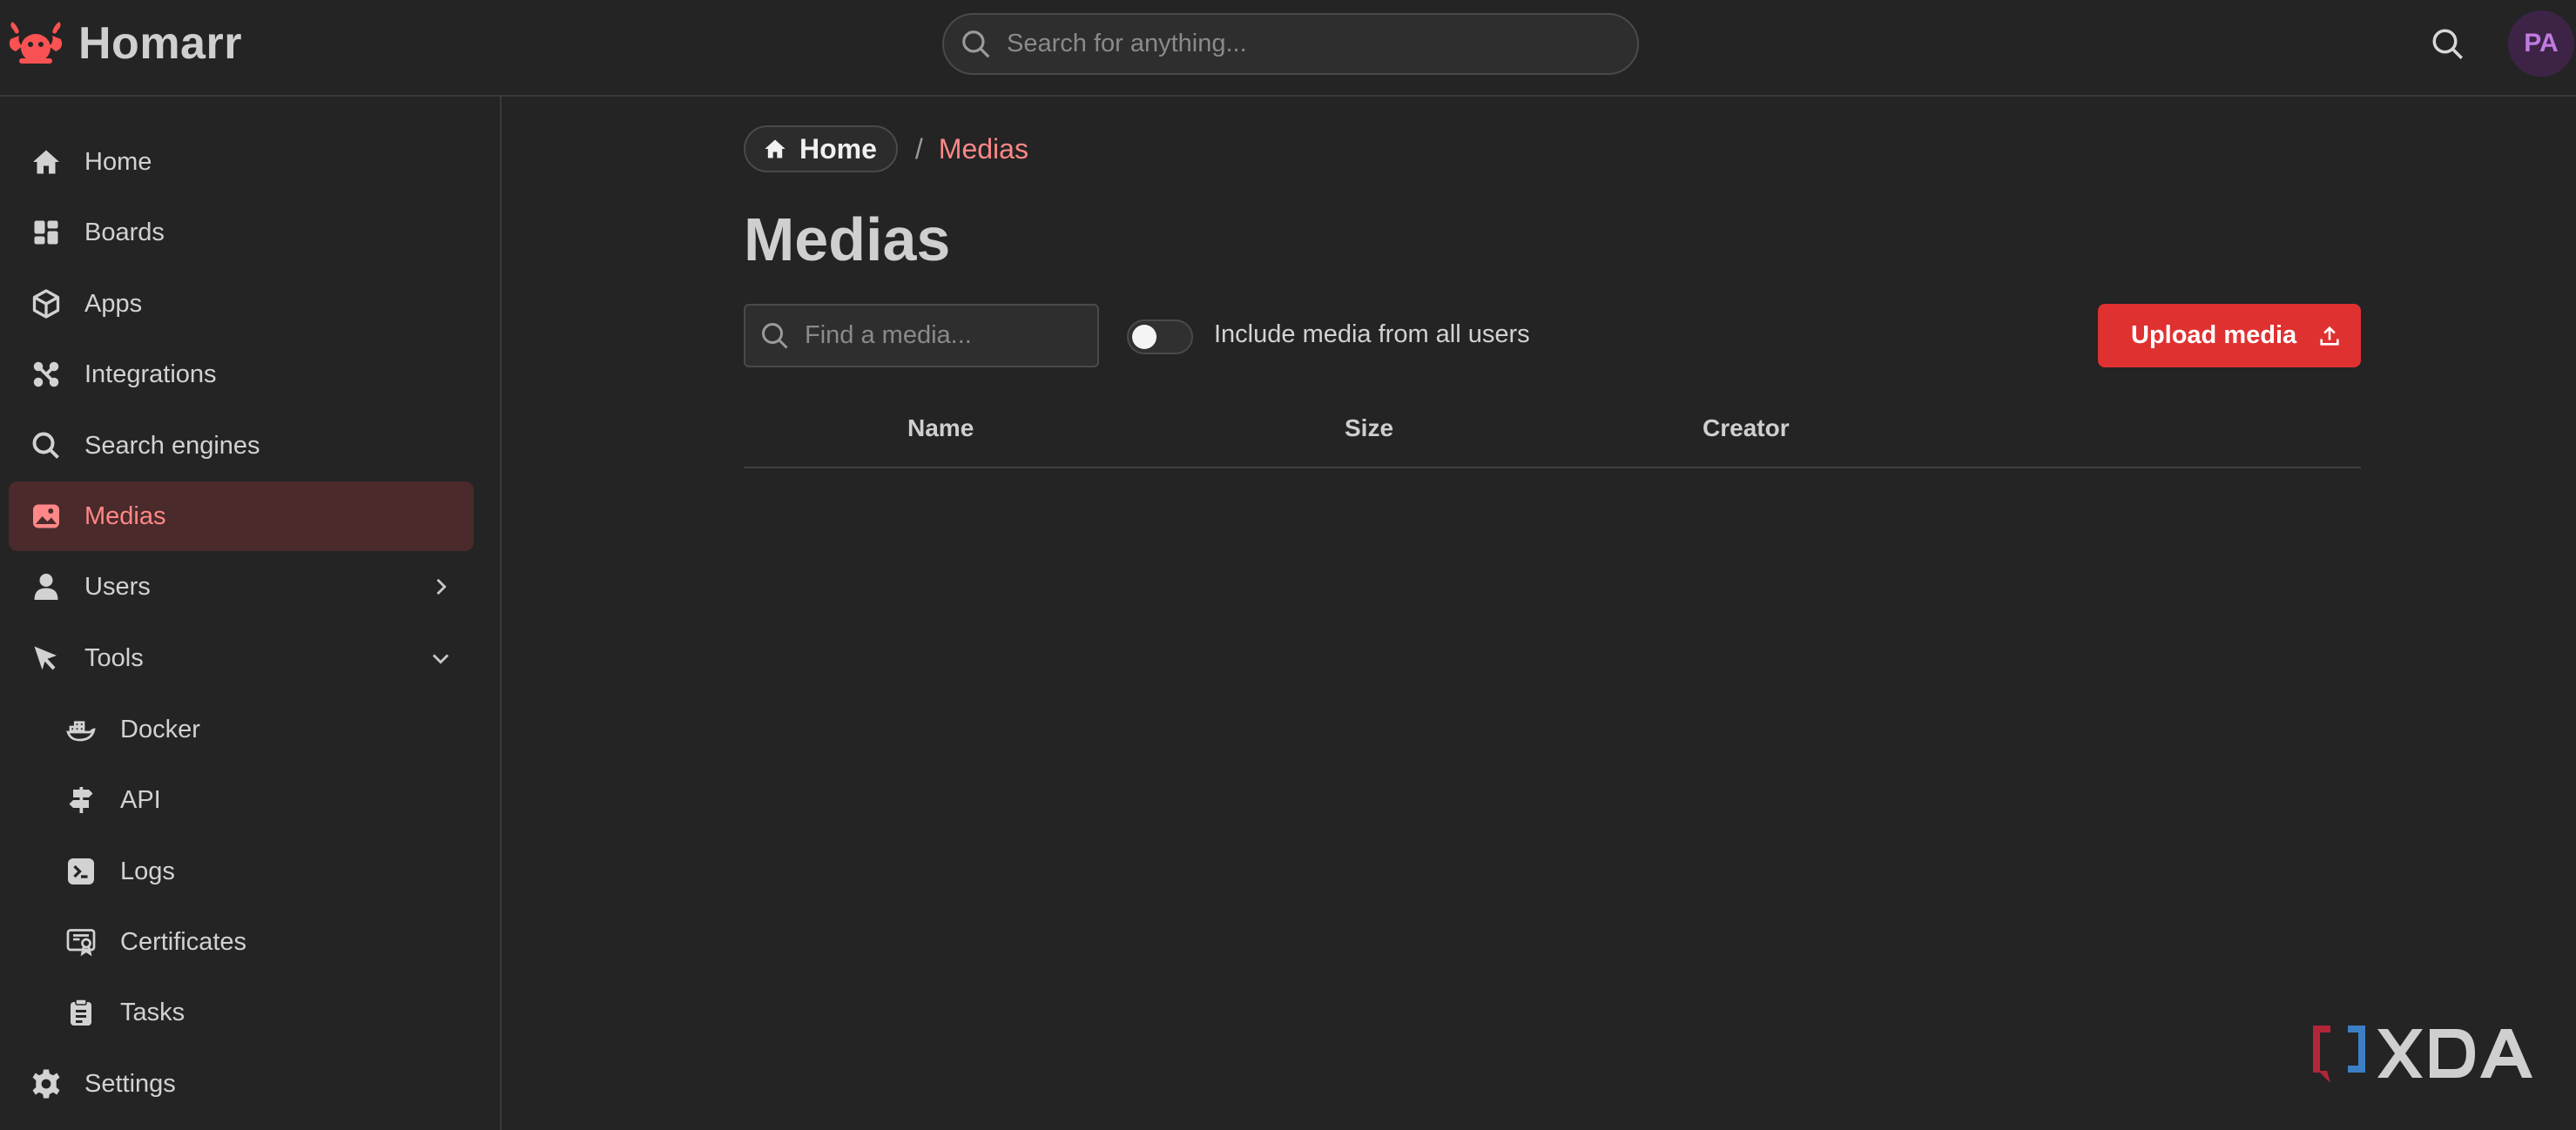  Describe the element at coordinates (141, 799) in the screenshot. I see `sidebar-item-label: API` at that location.